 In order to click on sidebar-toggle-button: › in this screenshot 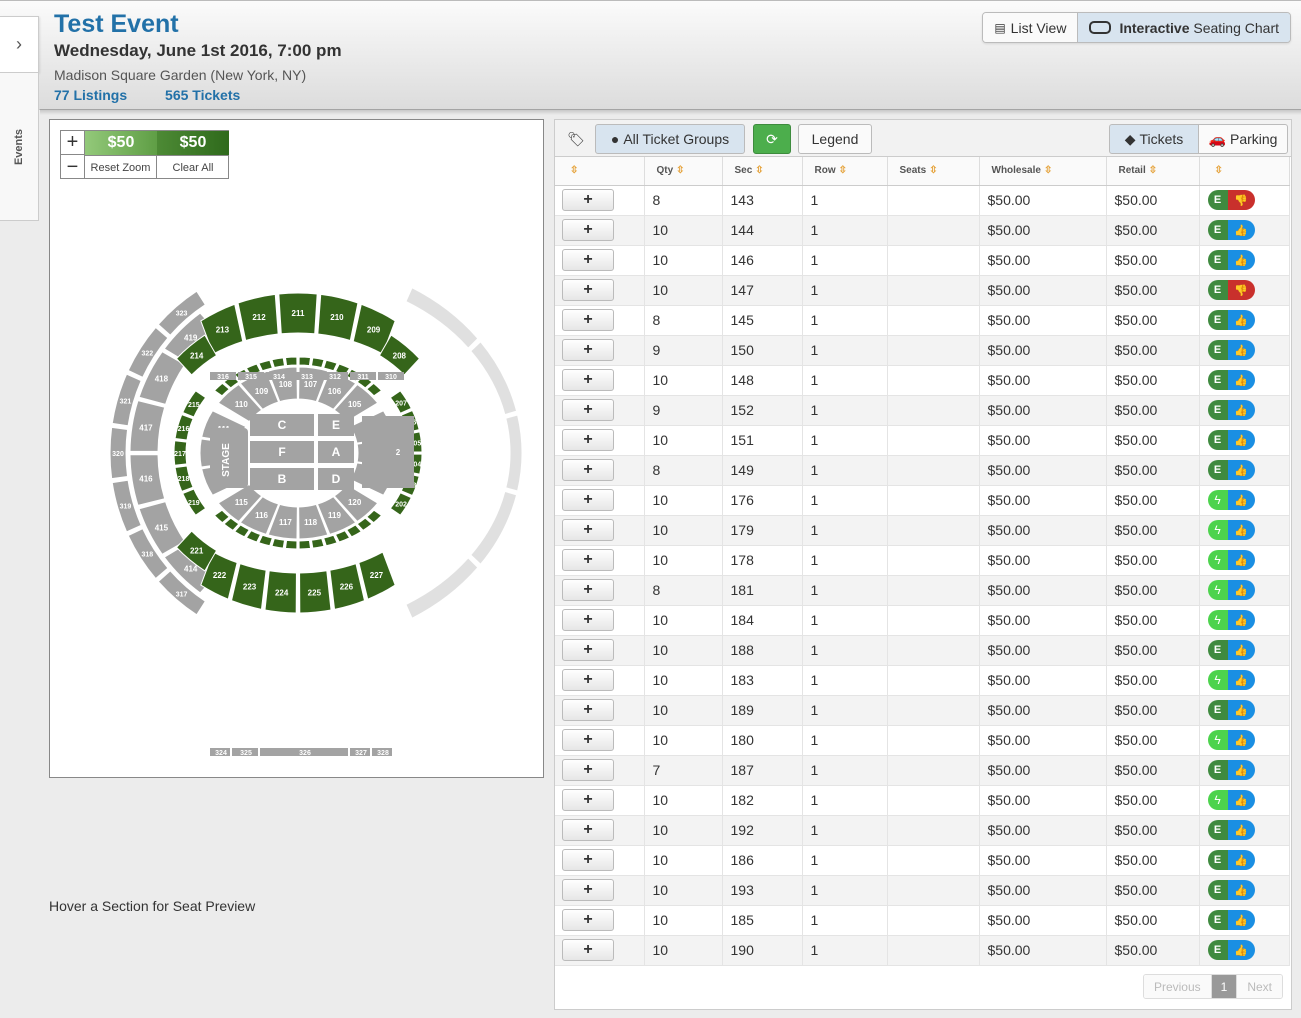, I will do `click(19, 44)`.